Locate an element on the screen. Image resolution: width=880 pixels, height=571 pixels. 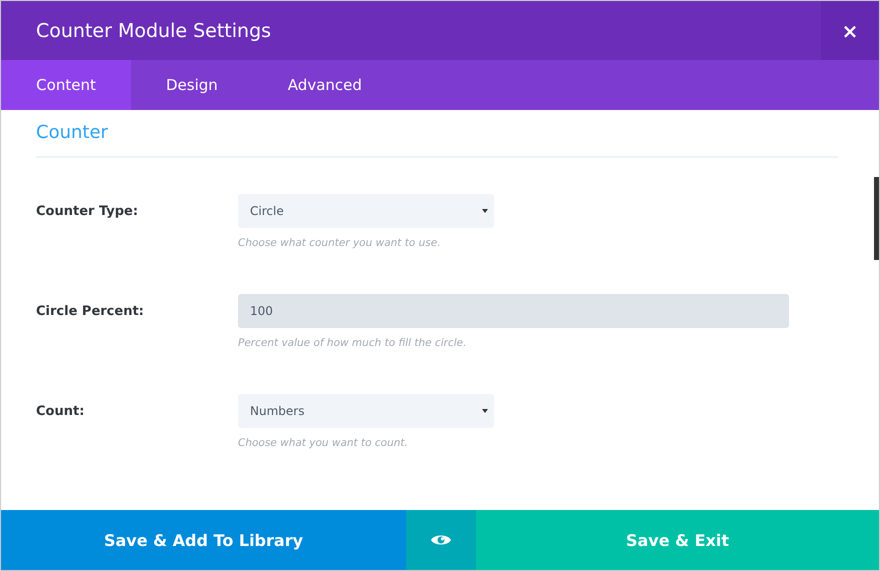
scrollbar-thumb is located at coordinates (876, 218).